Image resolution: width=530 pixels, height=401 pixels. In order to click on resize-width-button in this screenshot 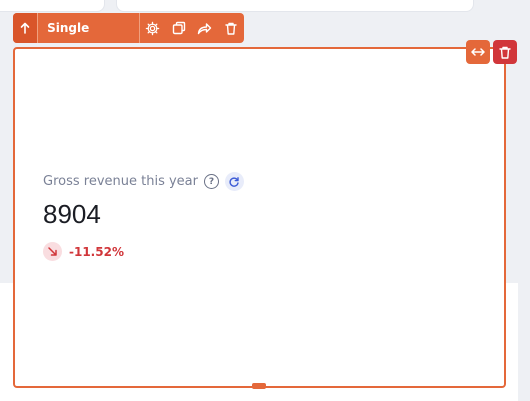, I will do `click(478, 52)`.